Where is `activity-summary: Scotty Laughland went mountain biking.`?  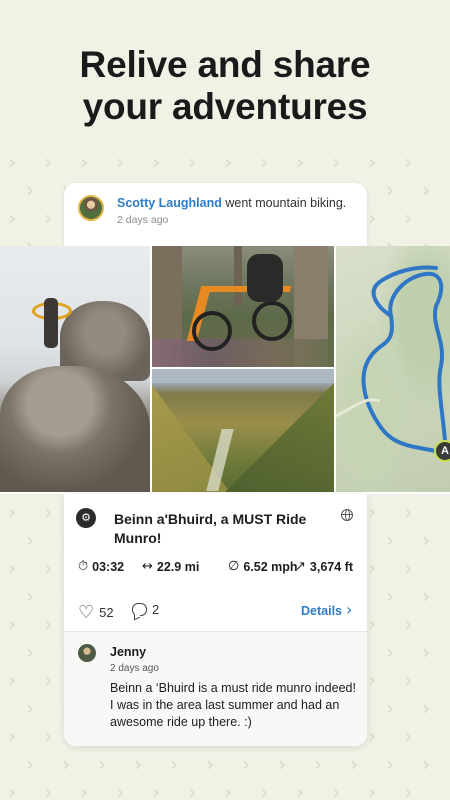
activity-summary: Scotty Laughland went mountain biking. is located at coordinates (231, 203).